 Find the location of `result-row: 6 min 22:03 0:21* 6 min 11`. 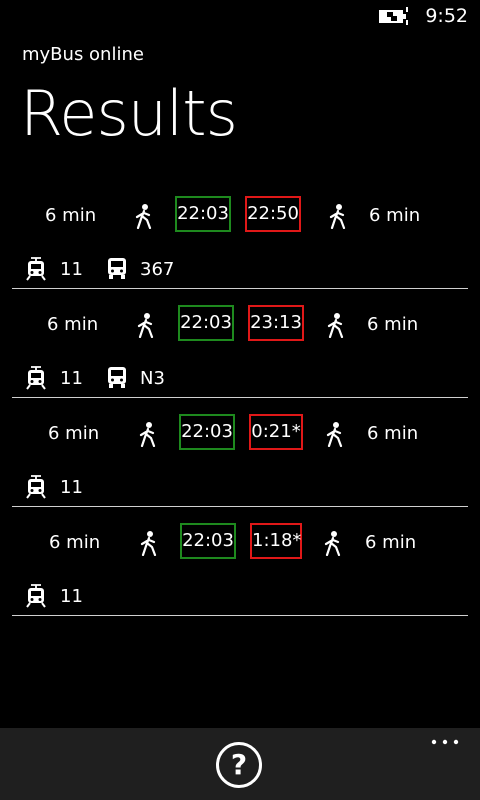

result-row: 6 min 22:03 0:21* 6 min 11 is located at coordinates (240, 452).